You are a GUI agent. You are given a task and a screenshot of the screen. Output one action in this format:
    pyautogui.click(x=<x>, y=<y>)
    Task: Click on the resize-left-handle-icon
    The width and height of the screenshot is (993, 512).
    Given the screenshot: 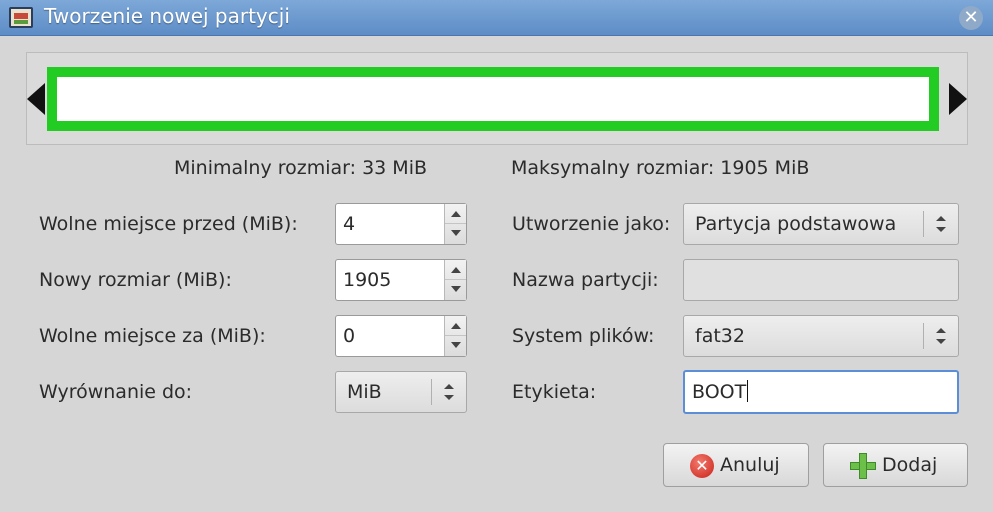 What is the action you would take?
    pyautogui.click(x=36, y=99)
    